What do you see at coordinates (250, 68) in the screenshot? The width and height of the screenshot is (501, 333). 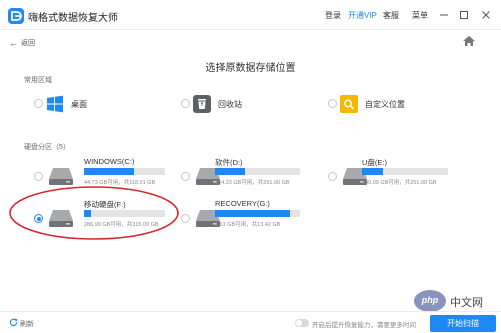 I see `page-title: 选择原数据存储位置` at bounding box center [250, 68].